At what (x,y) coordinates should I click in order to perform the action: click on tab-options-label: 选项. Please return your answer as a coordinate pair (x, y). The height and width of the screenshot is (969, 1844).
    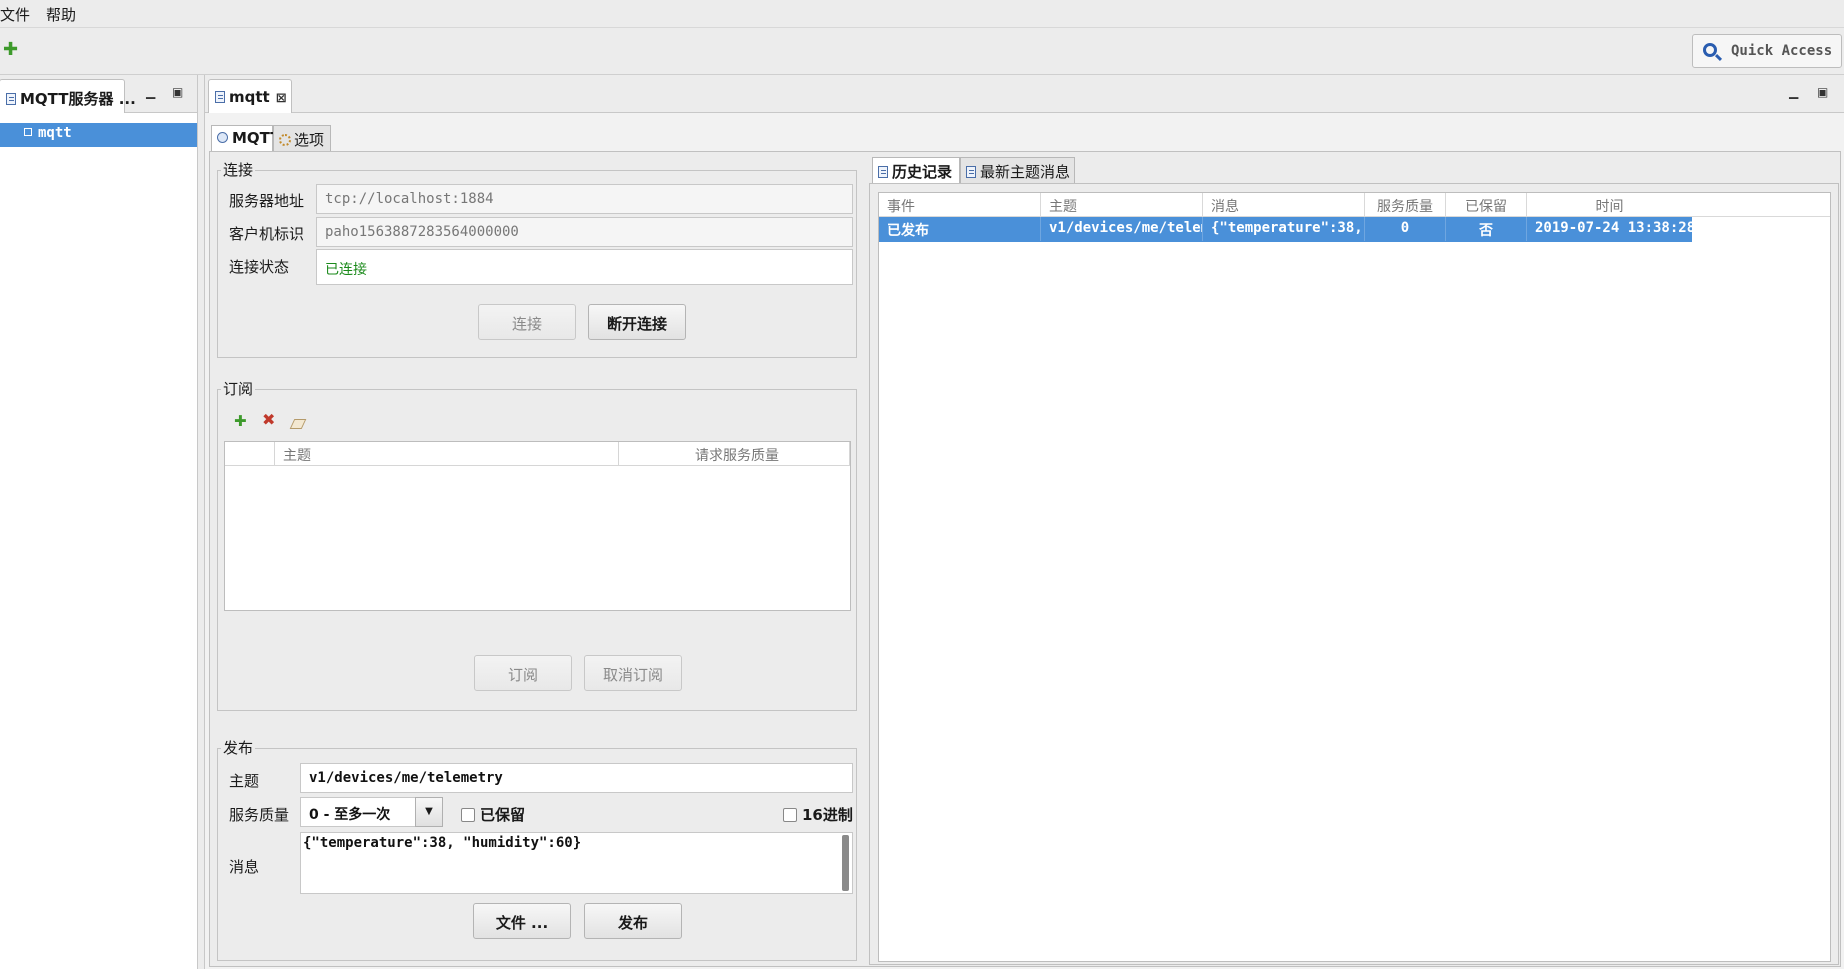
    Looking at the image, I should click on (309, 140).